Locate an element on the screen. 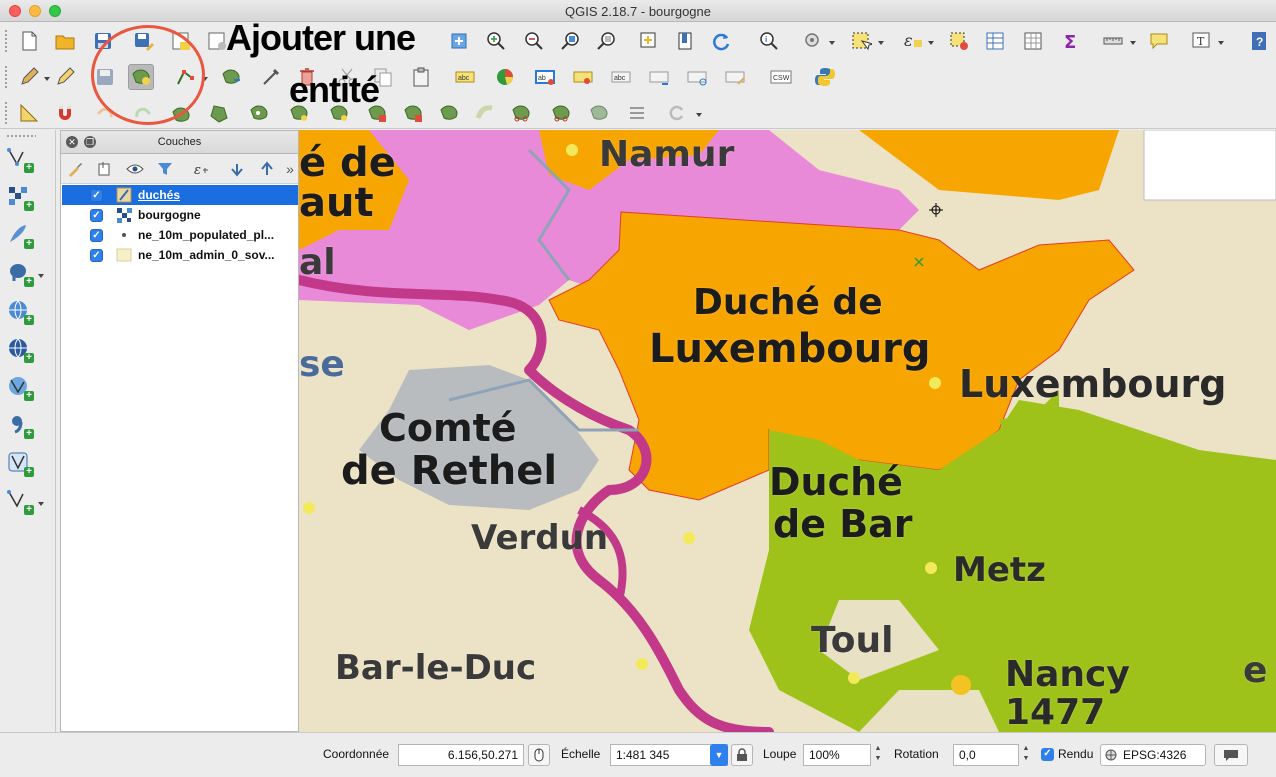 This screenshot has width=1276, height=777. highlight-pinned-labels-button: ab is located at coordinates (545, 77).